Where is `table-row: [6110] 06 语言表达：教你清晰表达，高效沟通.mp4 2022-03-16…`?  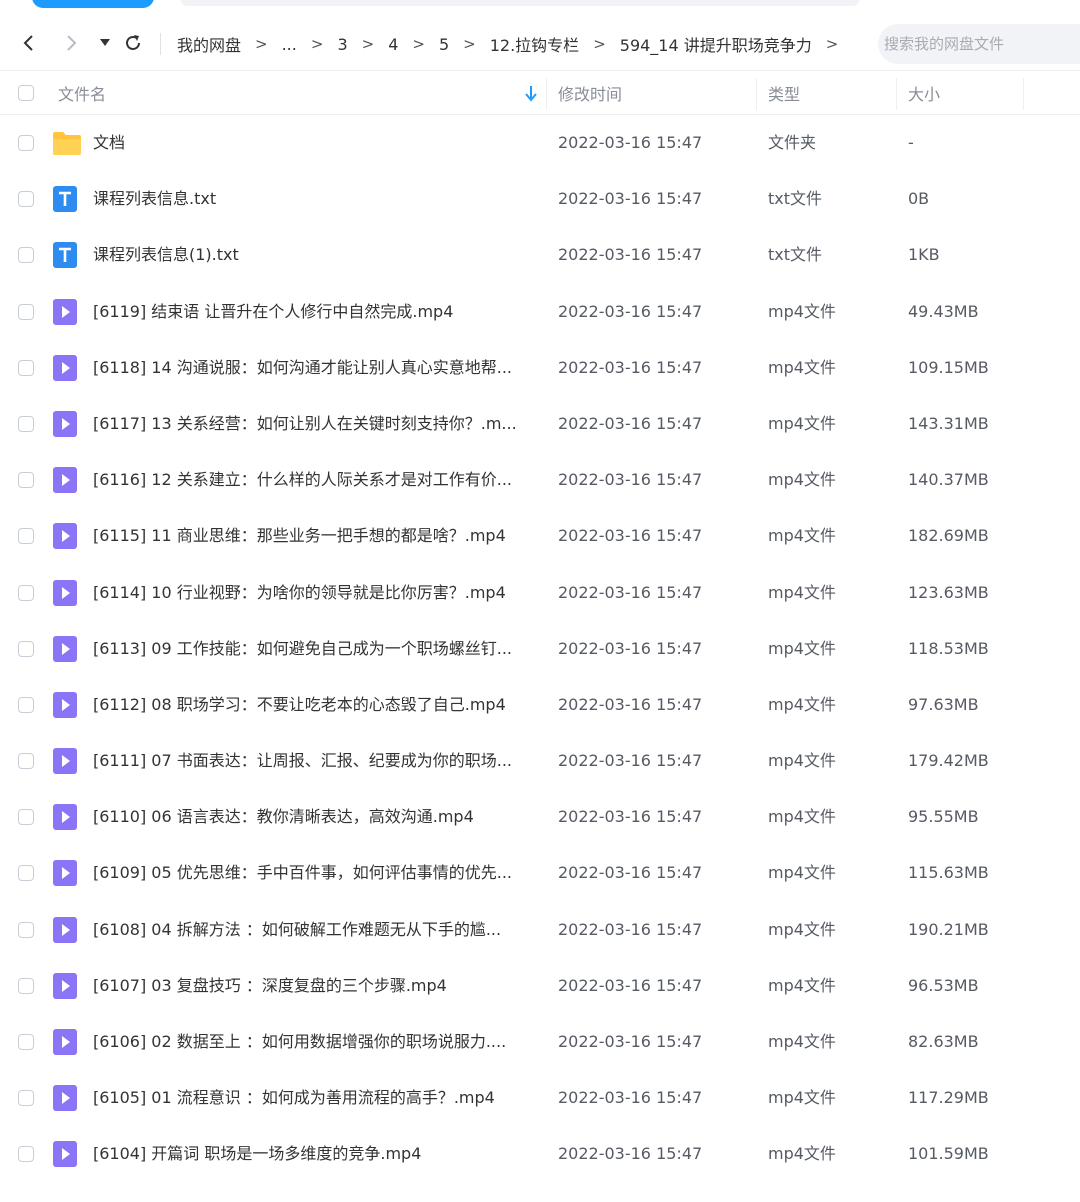 table-row: [6110] 06 语言表达：教你清晰表达，高效沟通.mp4 2022-03-16… is located at coordinates (540, 817).